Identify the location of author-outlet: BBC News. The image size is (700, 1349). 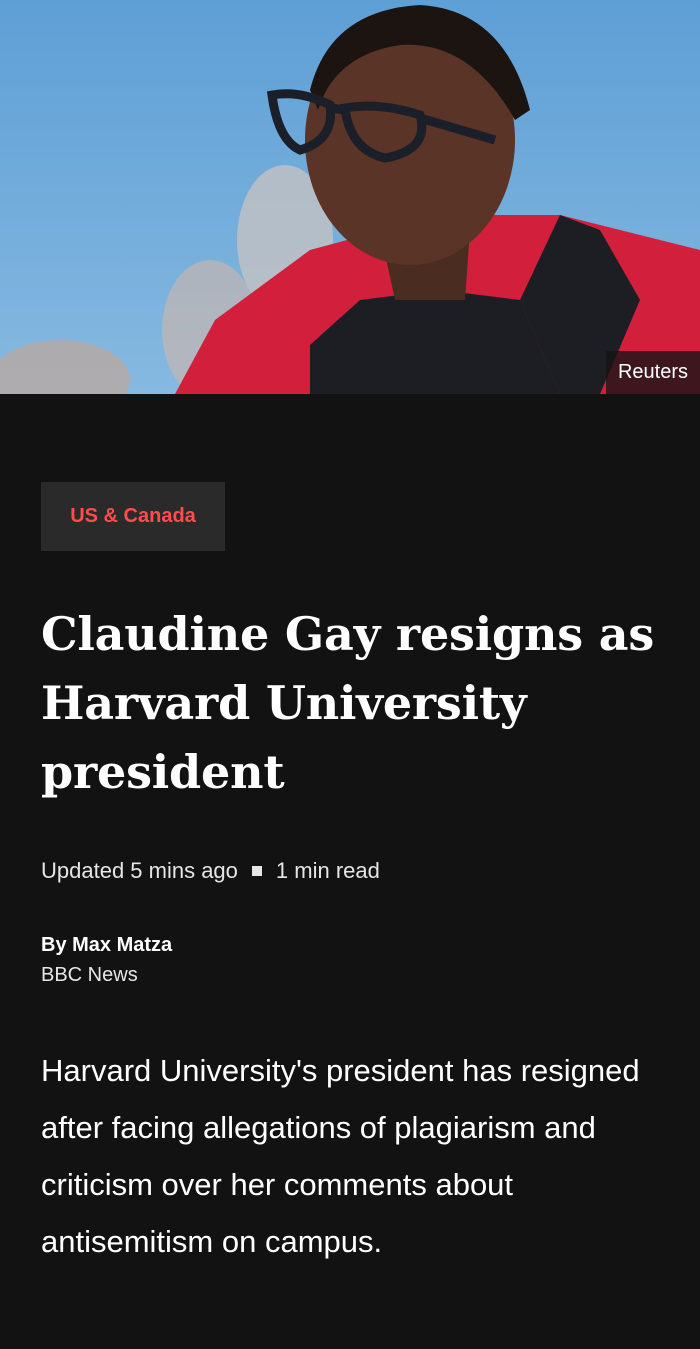
(89, 975).